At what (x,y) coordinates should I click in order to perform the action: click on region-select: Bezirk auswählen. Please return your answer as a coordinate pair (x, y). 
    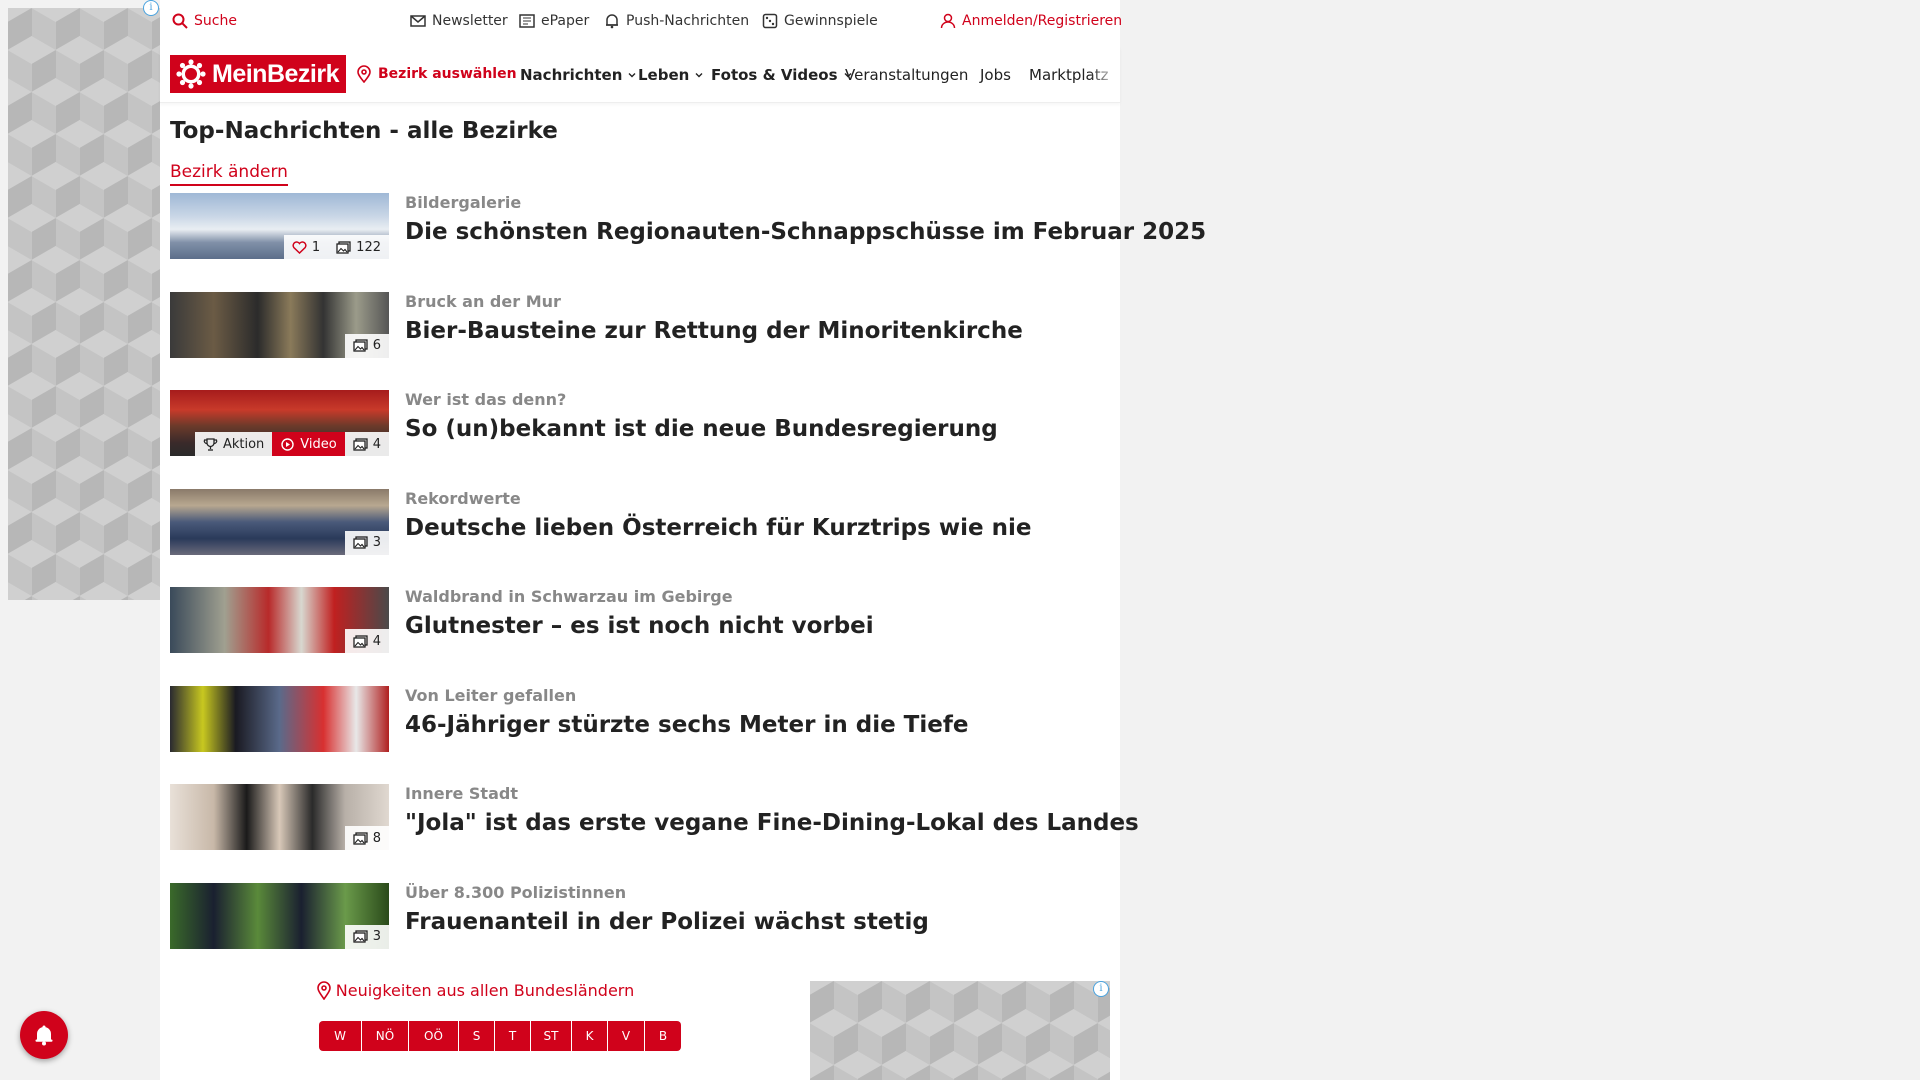
    Looking at the image, I should click on (436, 74).